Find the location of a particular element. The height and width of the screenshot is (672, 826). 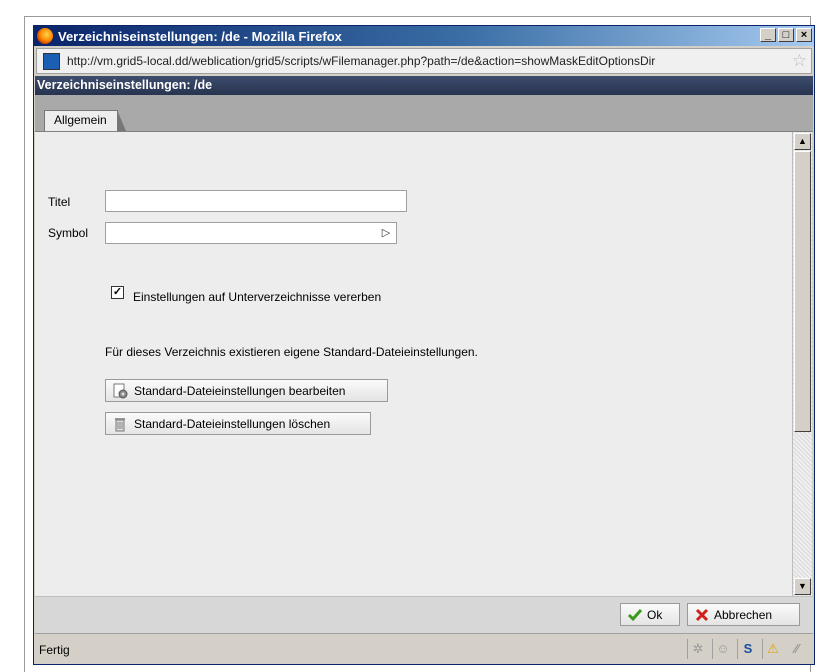

window-controls: _ □ × is located at coordinates (786, 35).